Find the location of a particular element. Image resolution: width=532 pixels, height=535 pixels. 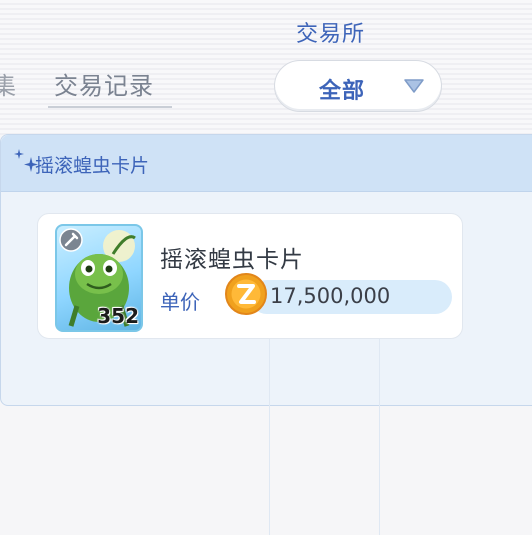

z-coin-icon is located at coordinates (246, 294).